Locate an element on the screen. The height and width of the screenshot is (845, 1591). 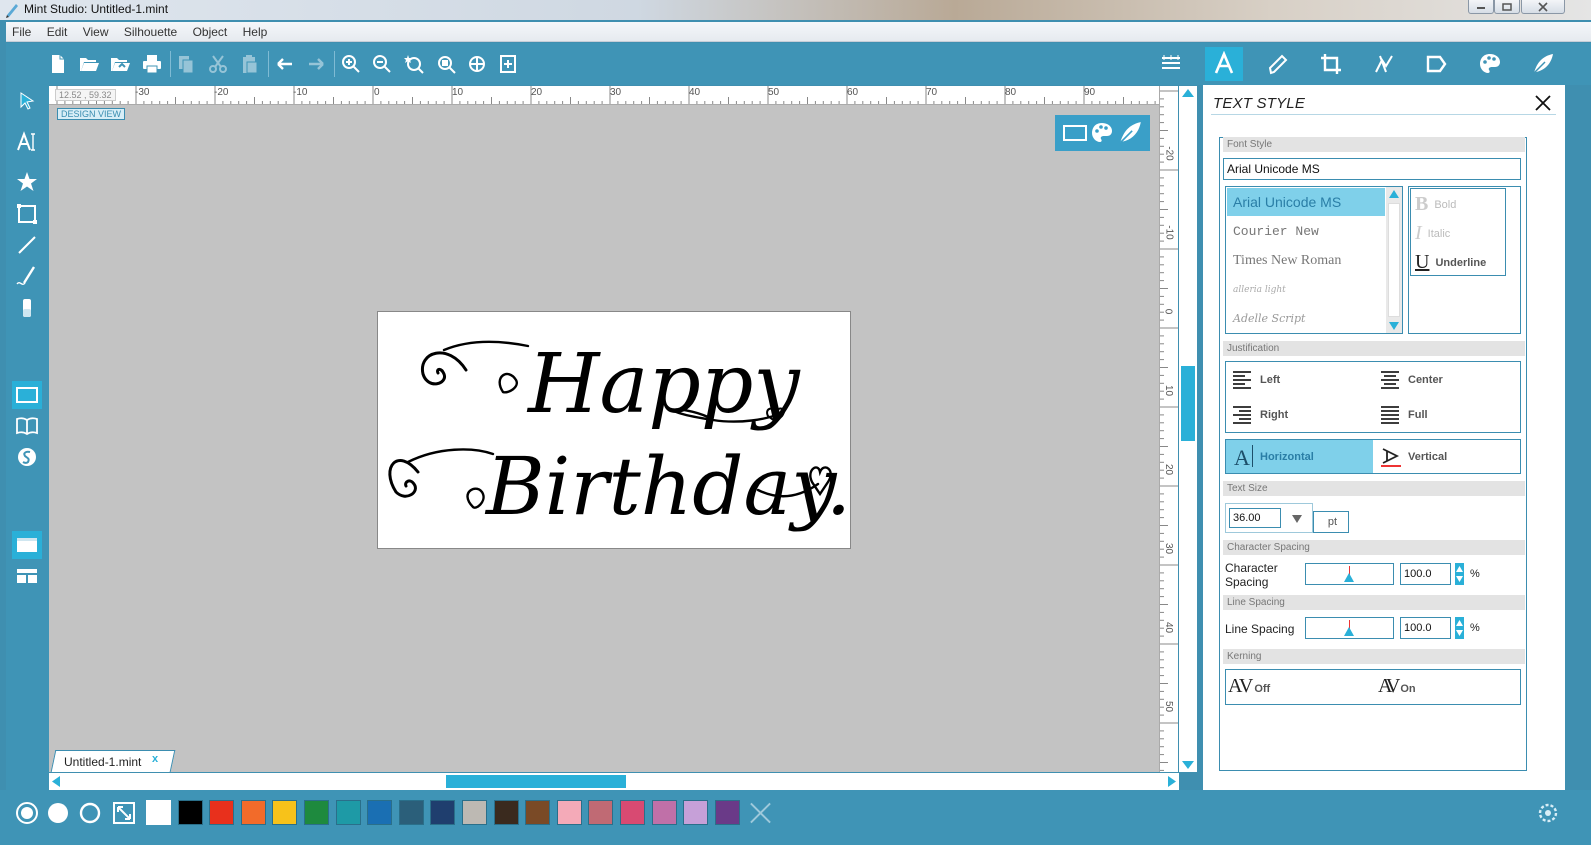
fill-color-panel-button is located at coordinates (1490, 64).